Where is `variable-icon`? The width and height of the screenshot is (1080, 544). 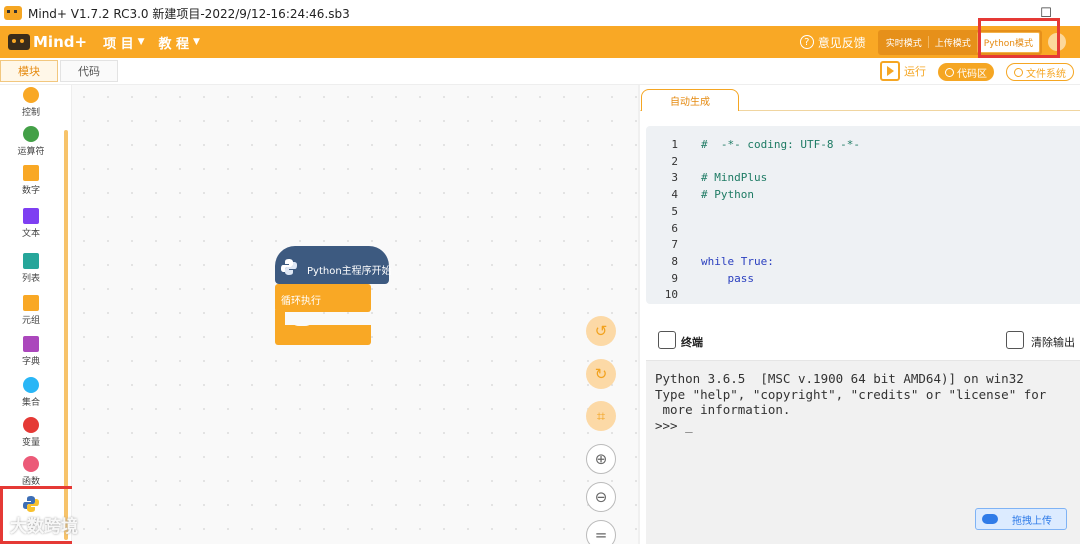
variable-icon is located at coordinates (31, 425).